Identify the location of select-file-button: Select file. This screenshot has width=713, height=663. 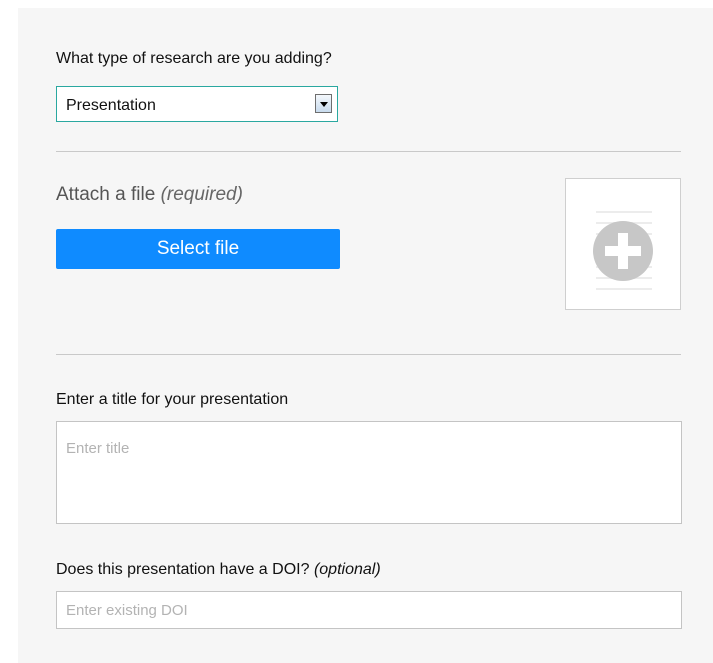
(198, 249).